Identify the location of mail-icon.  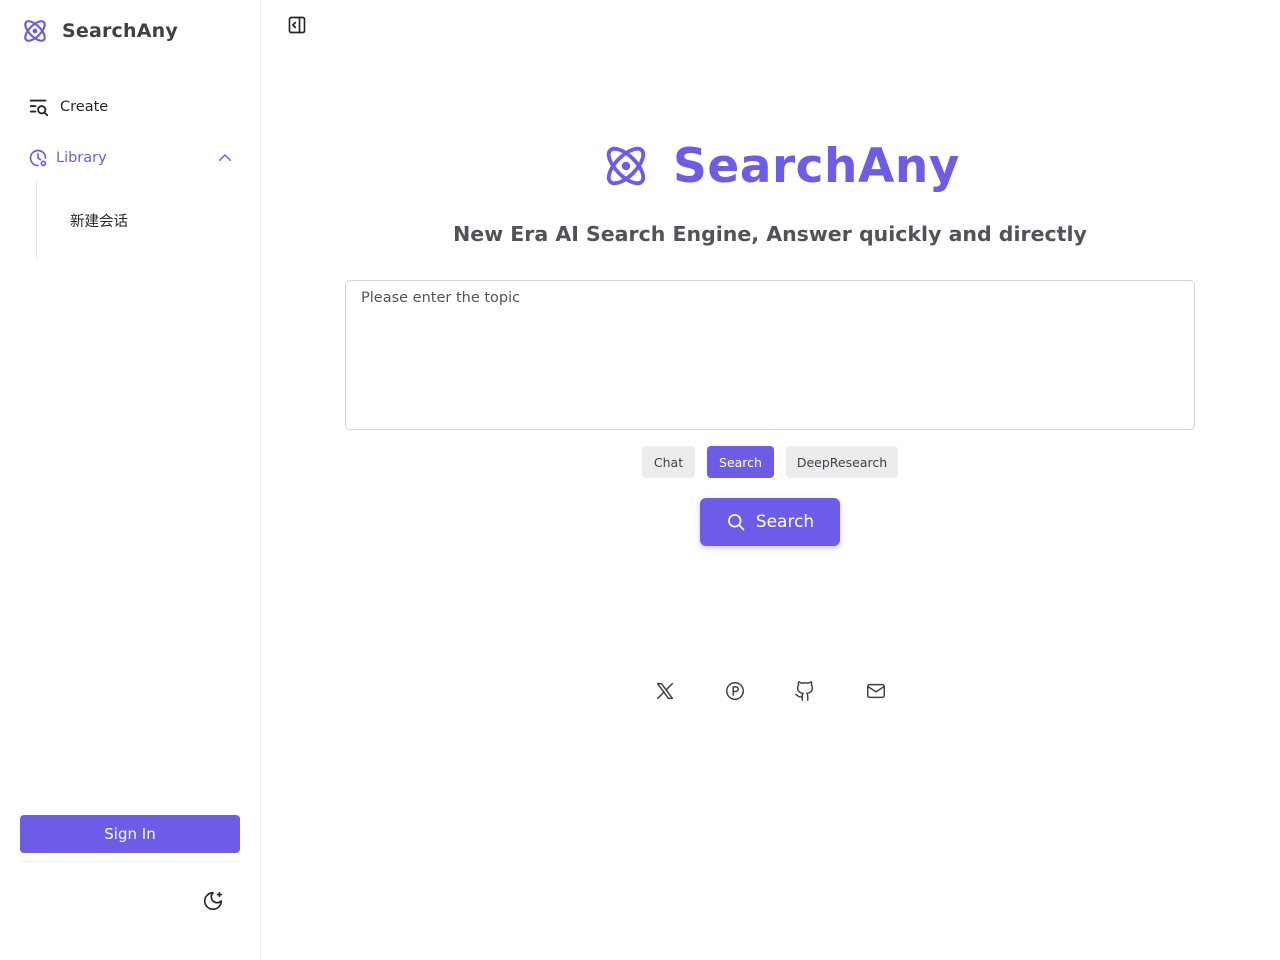
(876, 691).